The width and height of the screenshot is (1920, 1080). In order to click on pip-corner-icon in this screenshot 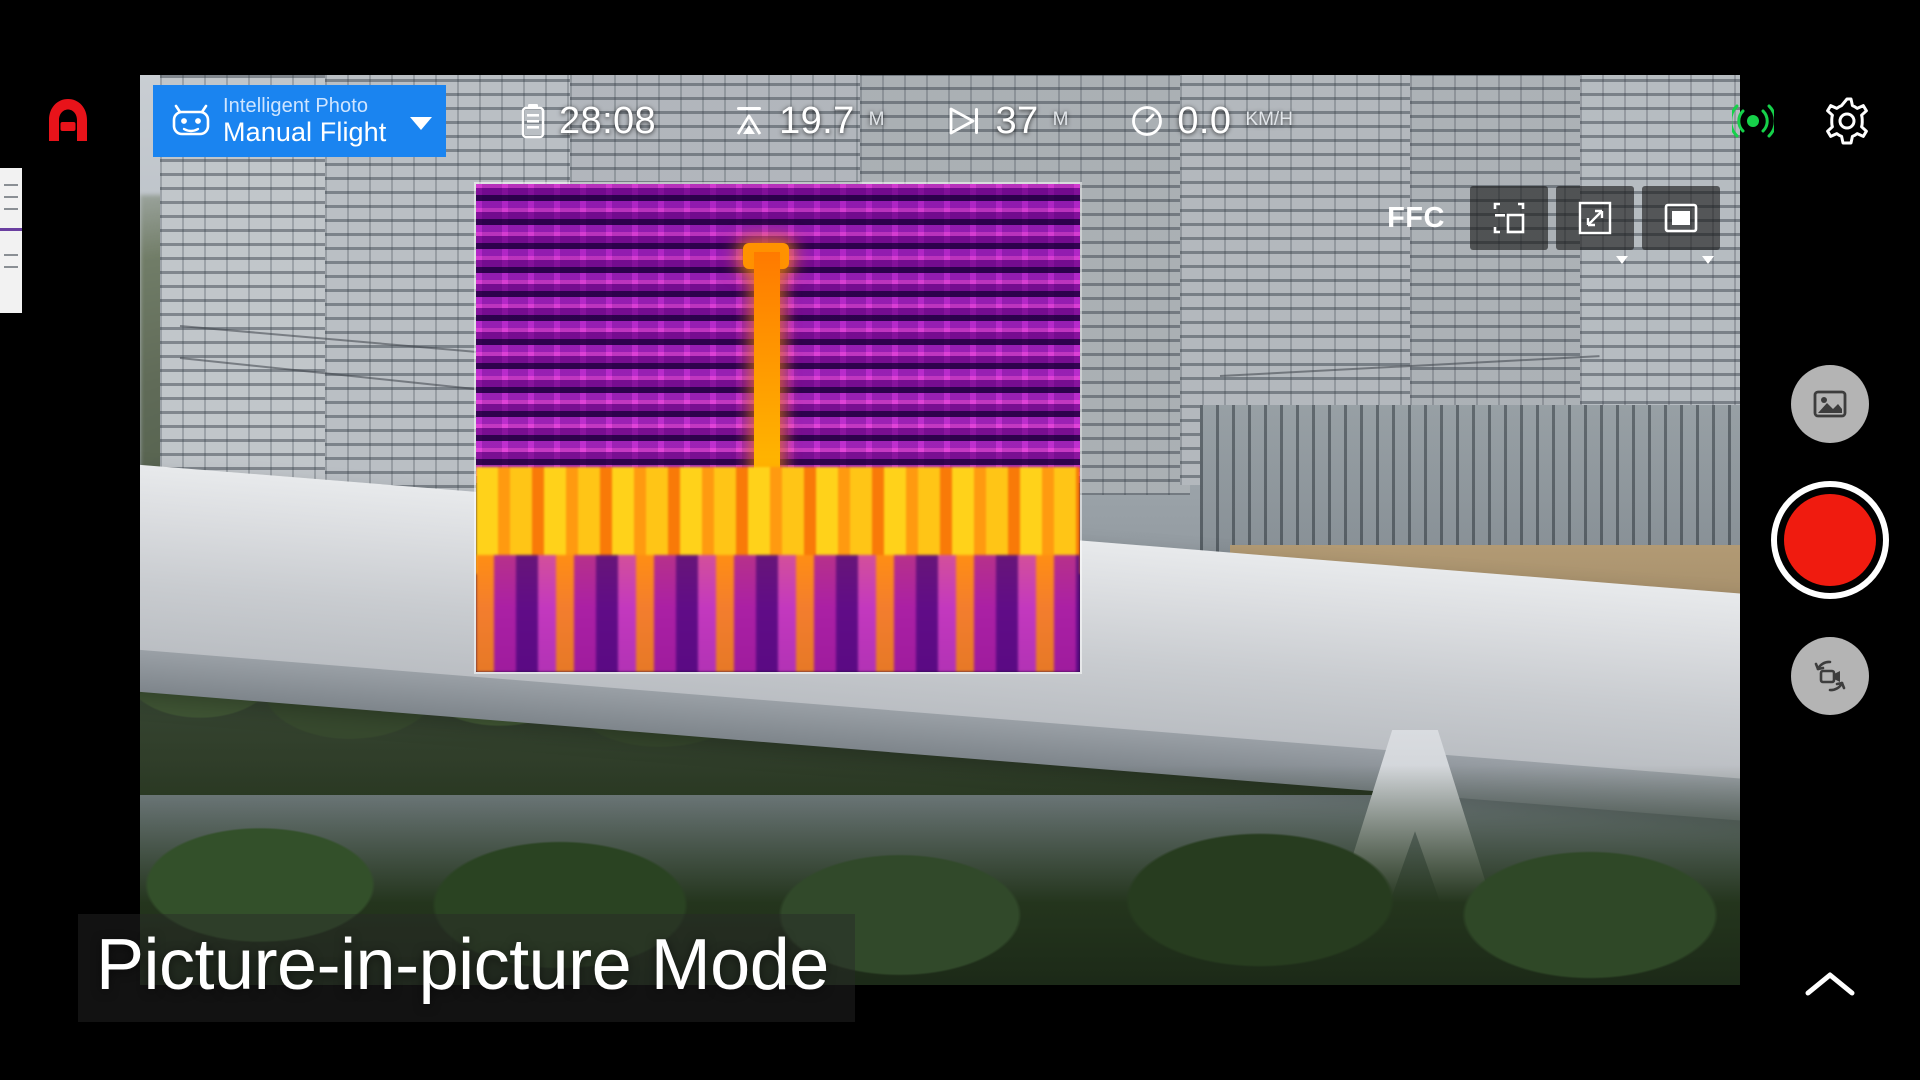, I will do `click(1509, 218)`.